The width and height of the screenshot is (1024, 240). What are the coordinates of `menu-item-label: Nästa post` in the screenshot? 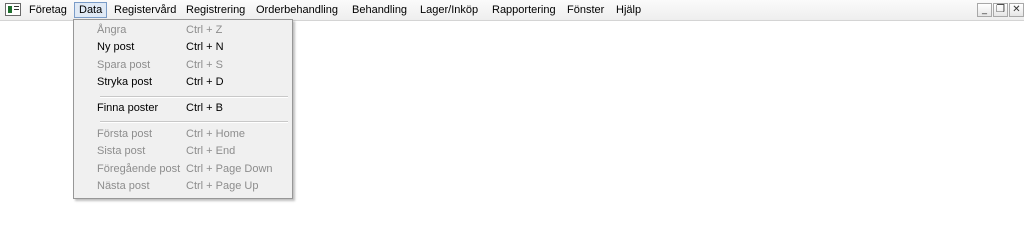 It's located at (123, 186).